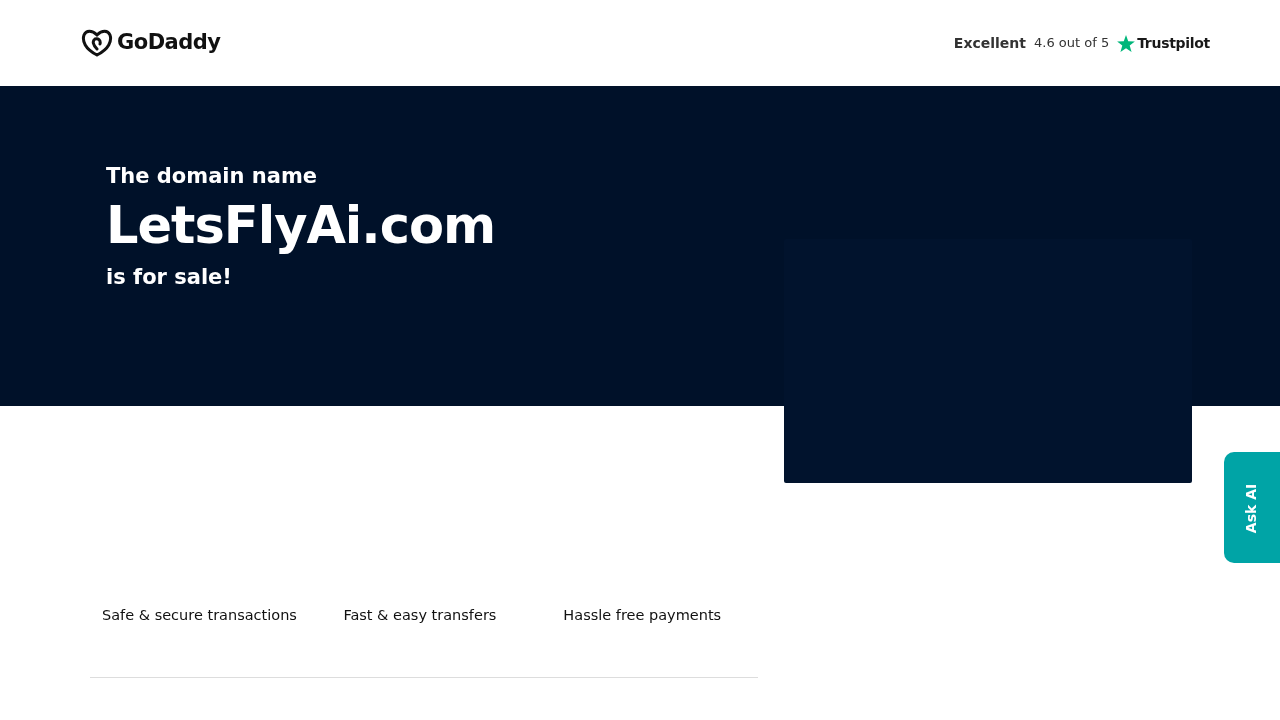 Image resolution: width=1280 pixels, height=720 pixels. Describe the element at coordinates (199, 615) in the screenshot. I see `feature-text: Safe & secure transactions` at that location.